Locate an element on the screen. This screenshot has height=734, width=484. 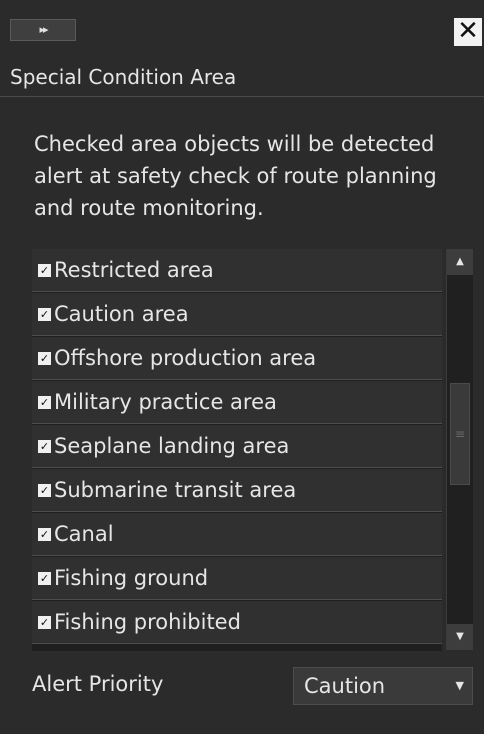
list-item-label: Seaplane landing area is located at coordinates (172, 446).